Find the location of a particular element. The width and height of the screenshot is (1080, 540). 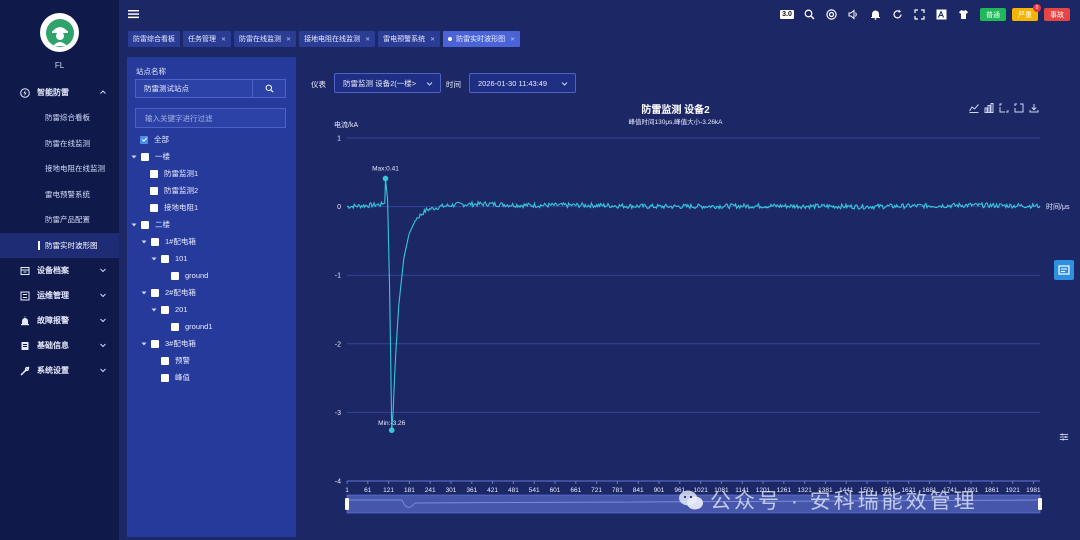

theme-shirt-icon is located at coordinates (963, 14).